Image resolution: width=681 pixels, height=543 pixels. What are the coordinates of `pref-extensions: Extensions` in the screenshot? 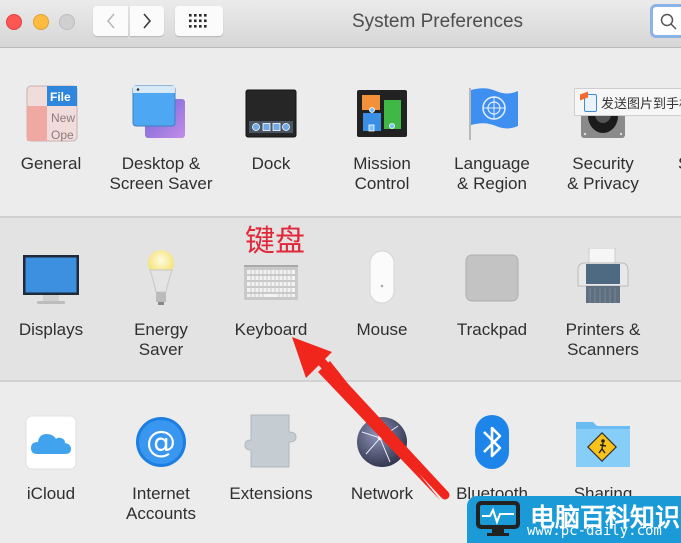 It's located at (271, 458).